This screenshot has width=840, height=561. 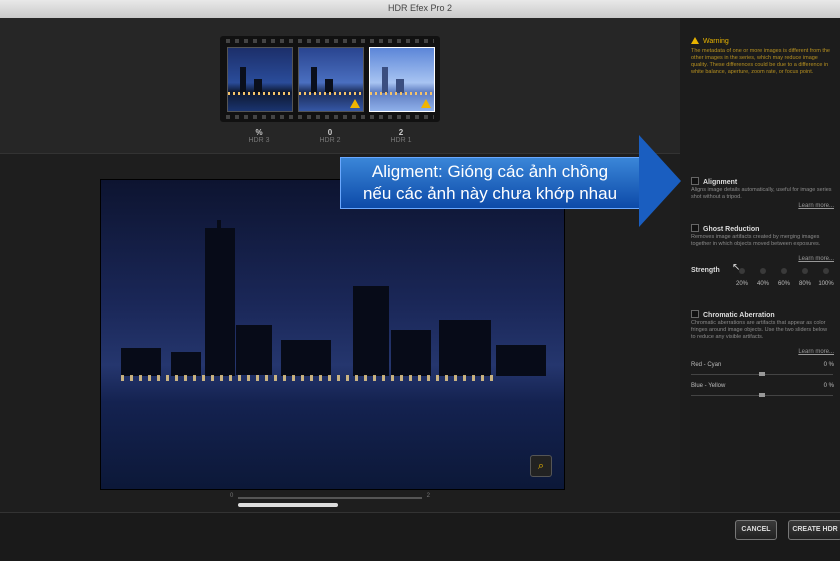 What do you see at coordinates (826, 284) in the screenshot?
I see `strength-level-label: 100%` at bounding box center [826, 284].